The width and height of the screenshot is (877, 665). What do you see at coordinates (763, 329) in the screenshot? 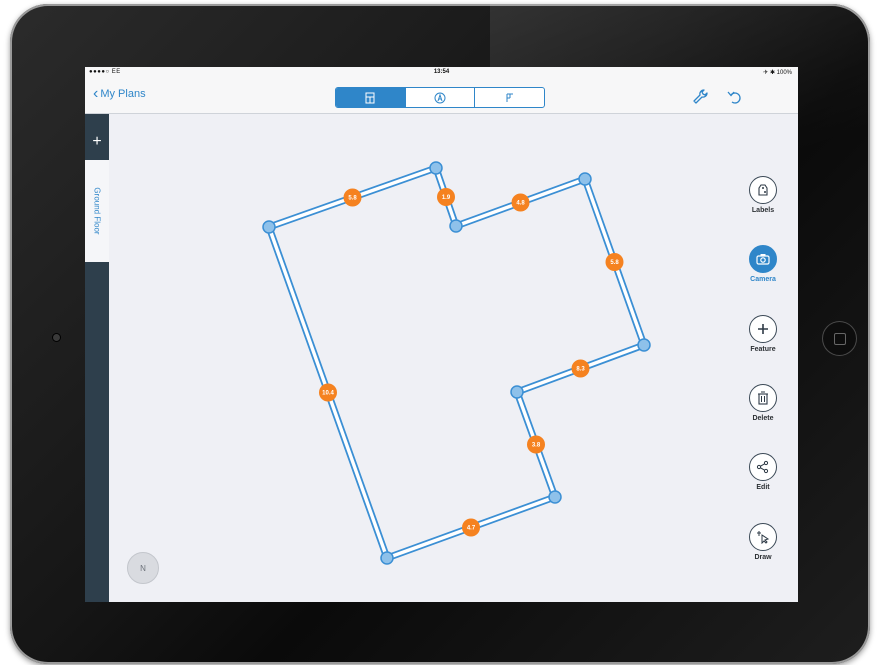
I see `plus-icon` at bounding box center [763, 329].